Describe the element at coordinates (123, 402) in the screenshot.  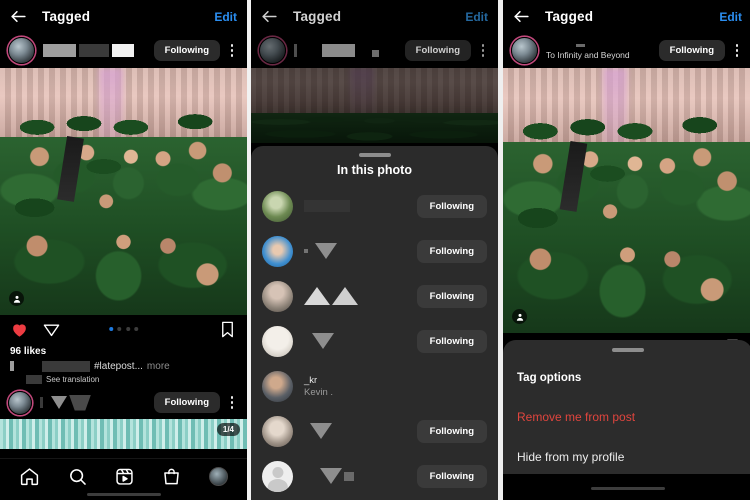
I see `next-post-header: Following` at that location.